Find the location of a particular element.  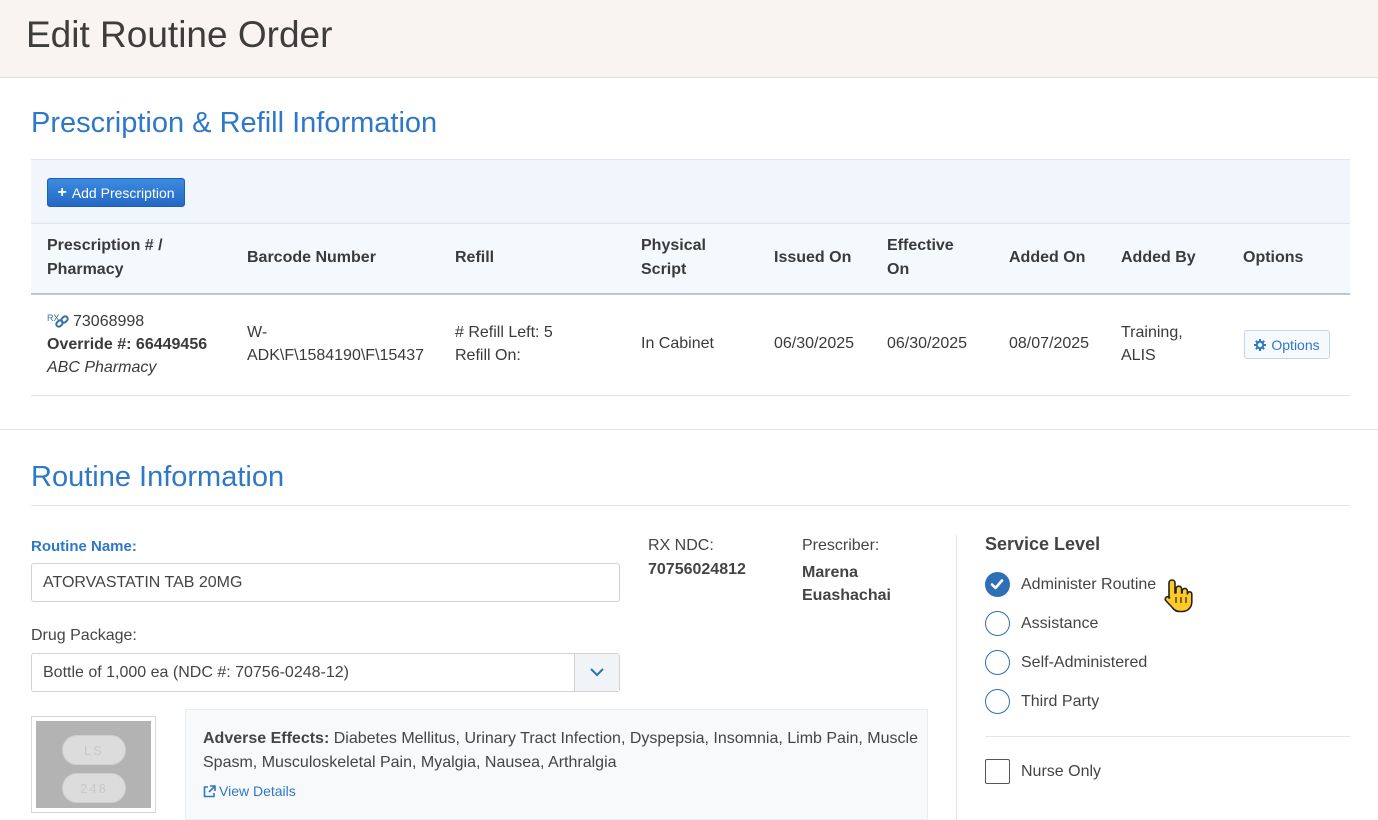

cell-issued-on: 06/30/2025 is located at coordinates (814, 343).